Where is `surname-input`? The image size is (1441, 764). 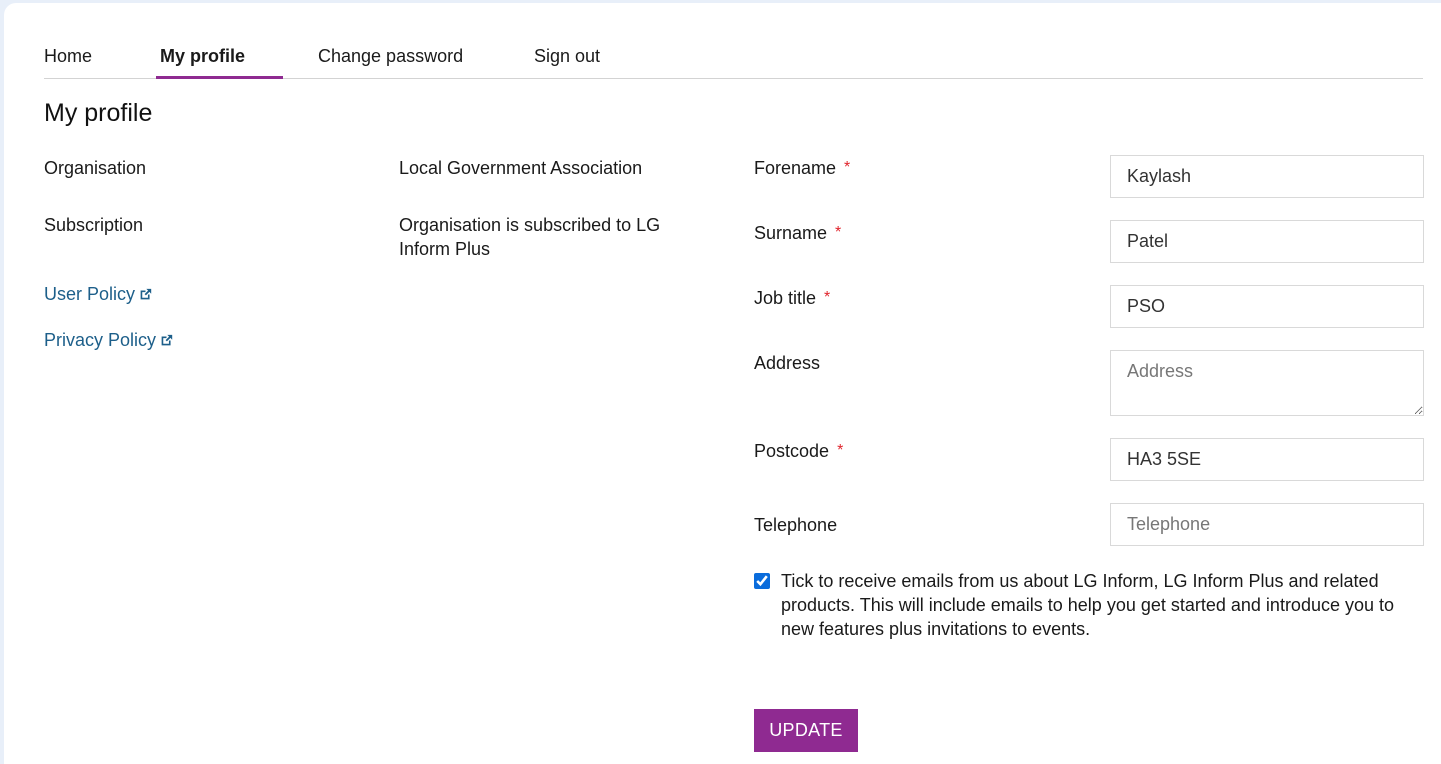
surname-input is located at coordinates (1267, 241).